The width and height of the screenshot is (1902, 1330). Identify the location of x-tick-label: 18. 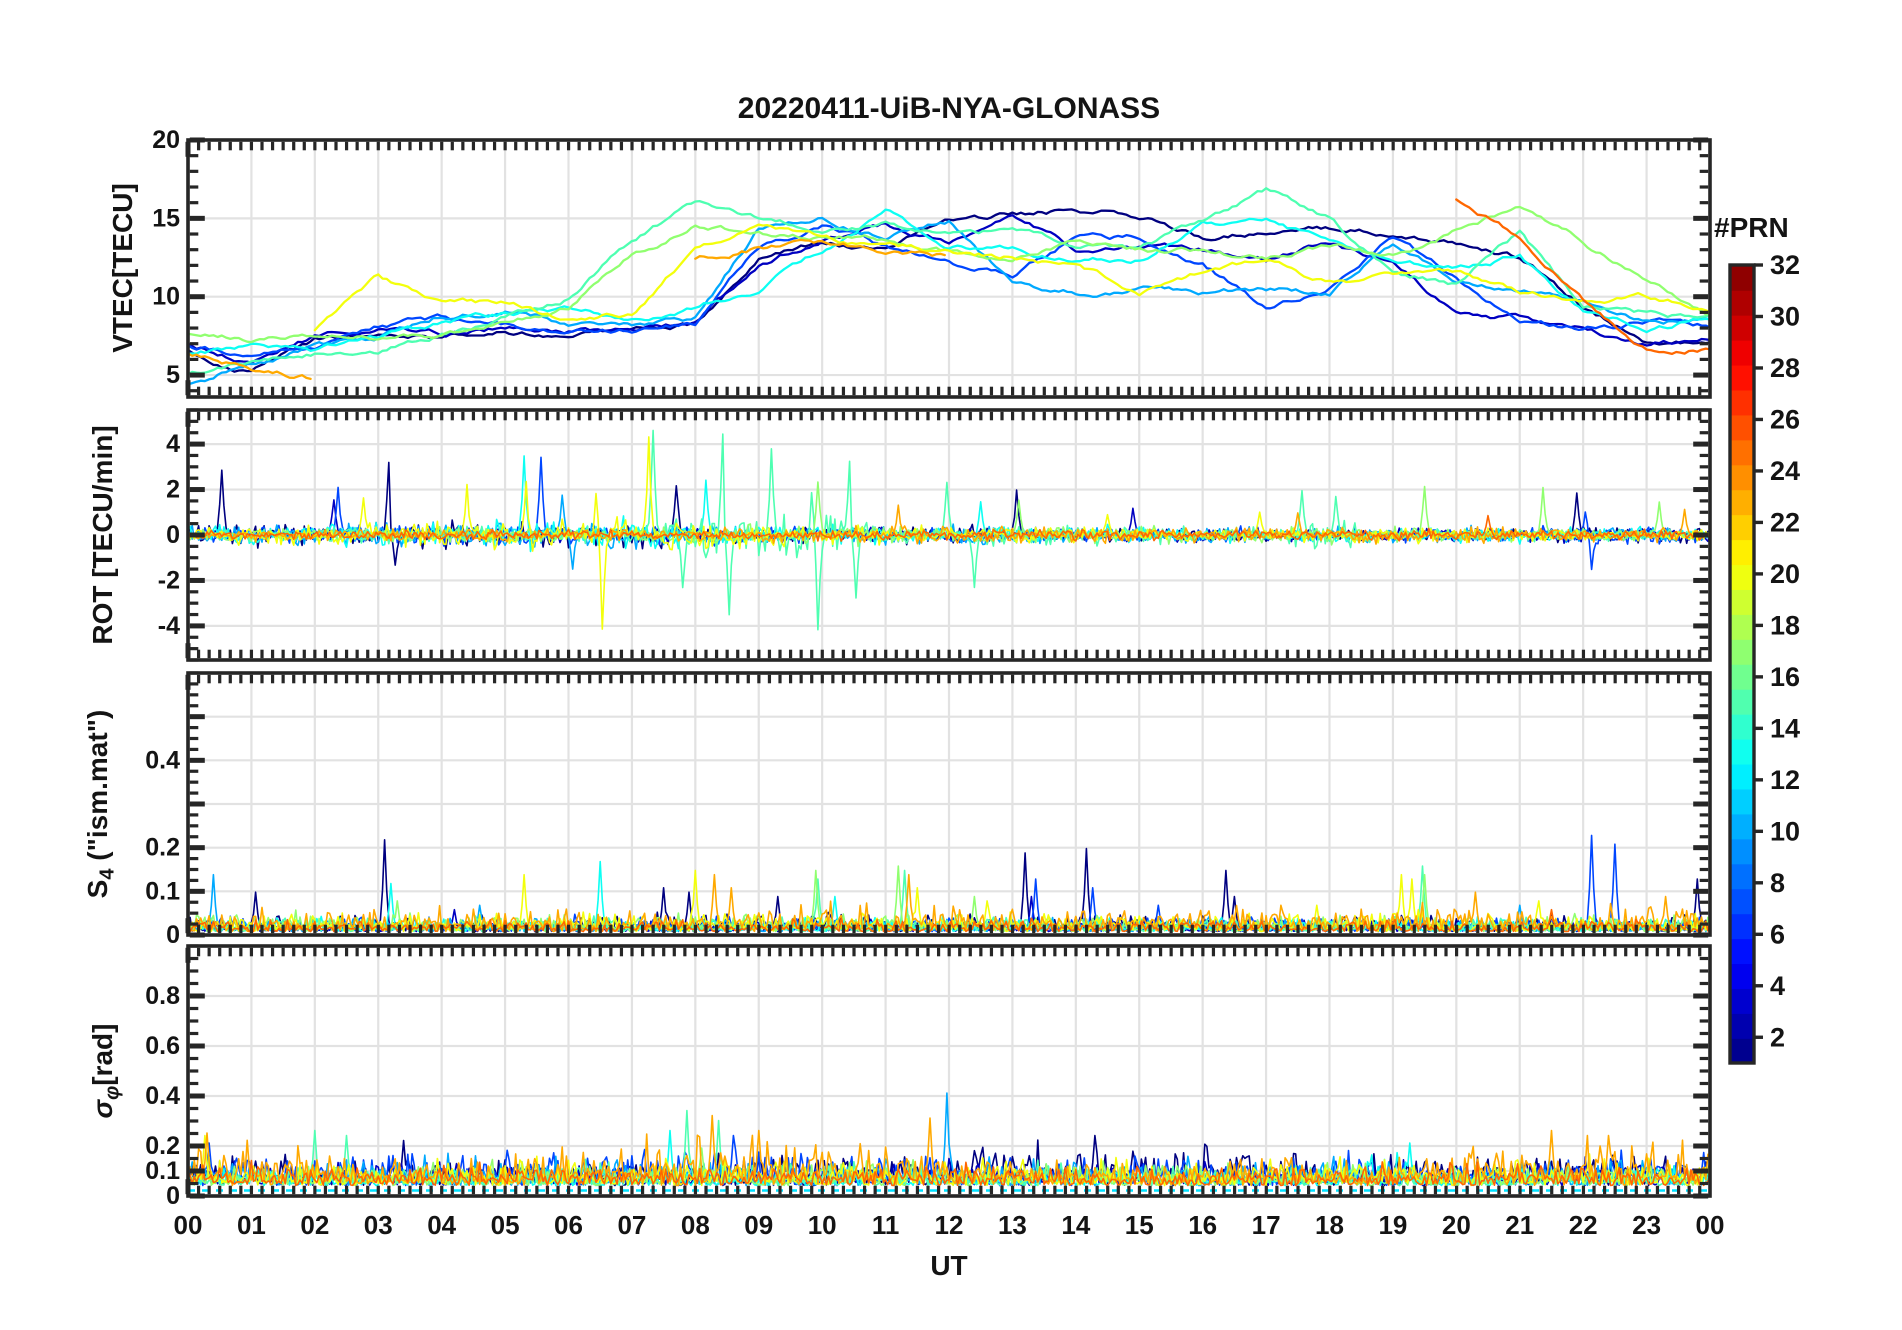
(1329, 1225).